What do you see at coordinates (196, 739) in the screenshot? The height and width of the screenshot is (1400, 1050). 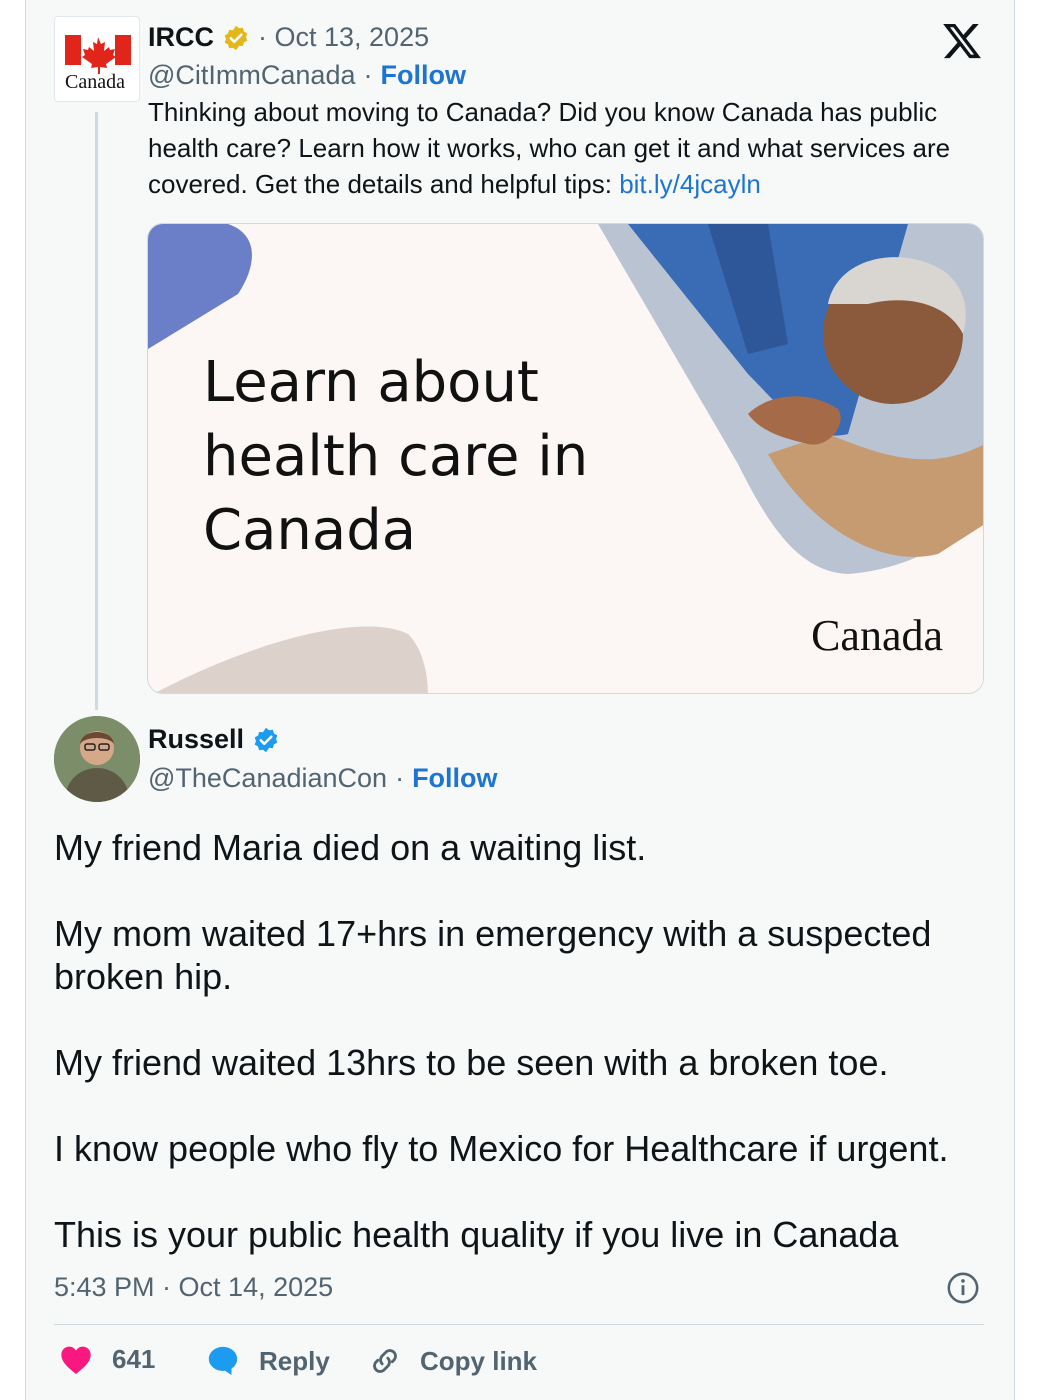 I see `author-name: Russell` at bounding box center [196, 739].